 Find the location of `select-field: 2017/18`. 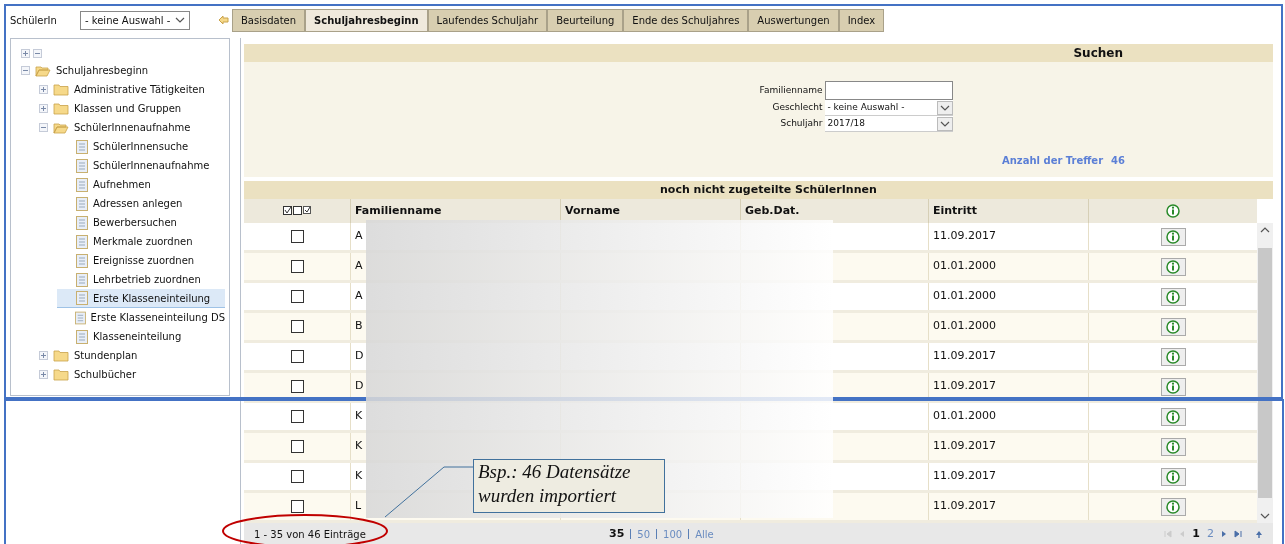

select-field: 2017/18 is located at coordinates (888, 124).